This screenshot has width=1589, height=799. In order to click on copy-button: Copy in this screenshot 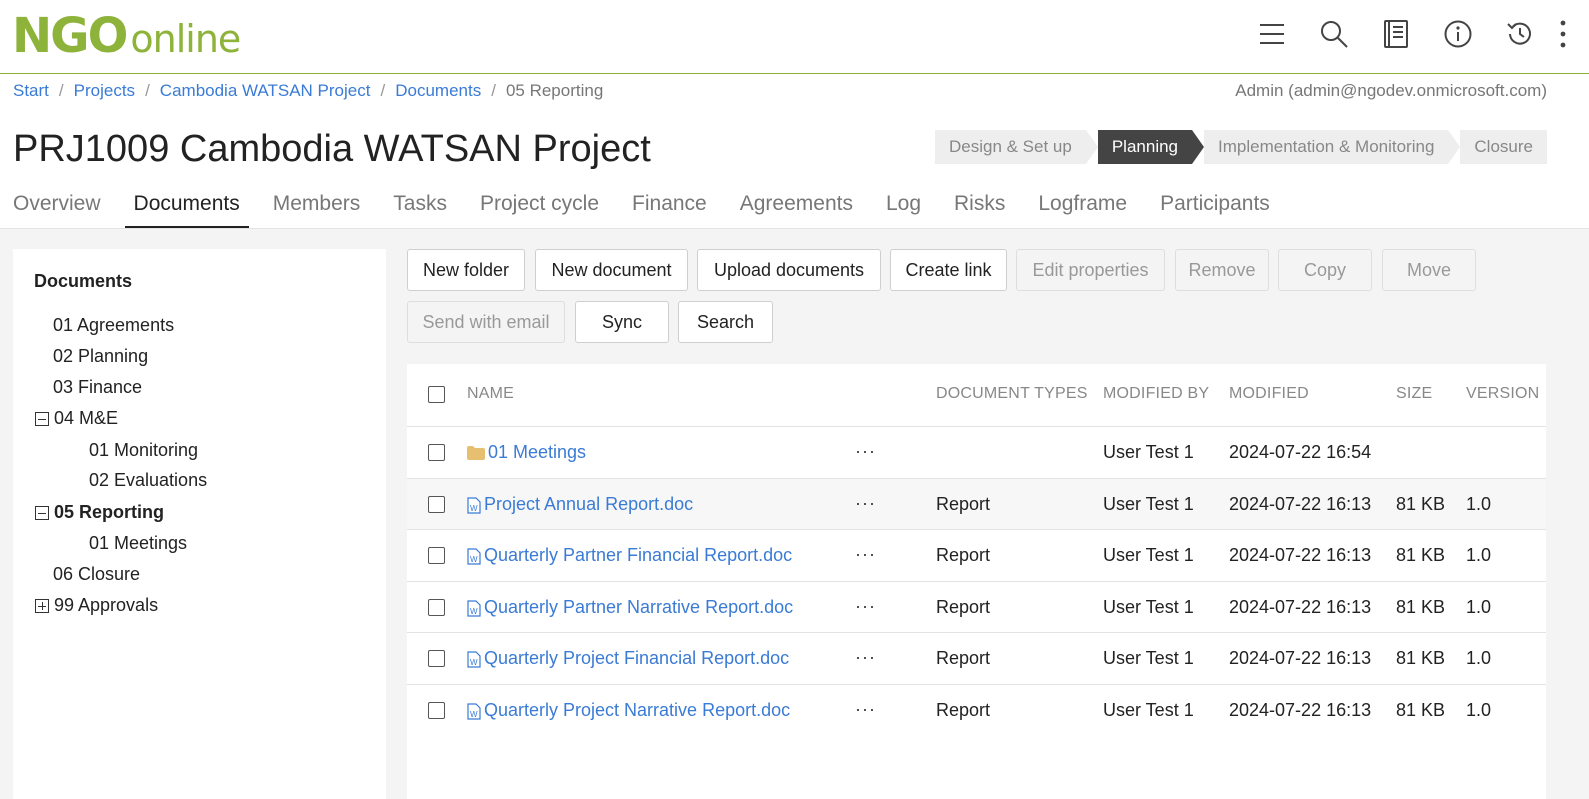, I will do `click(1325, 270)`.